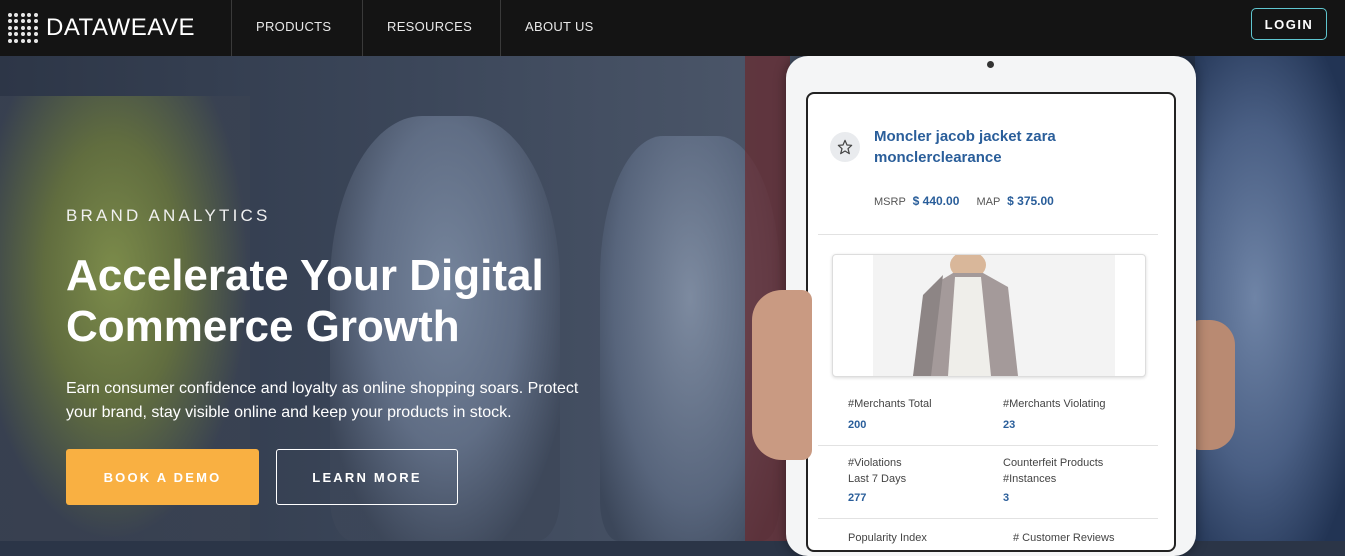  I want to click on stat-counterfeit-value: 3, so click(1006, 498).